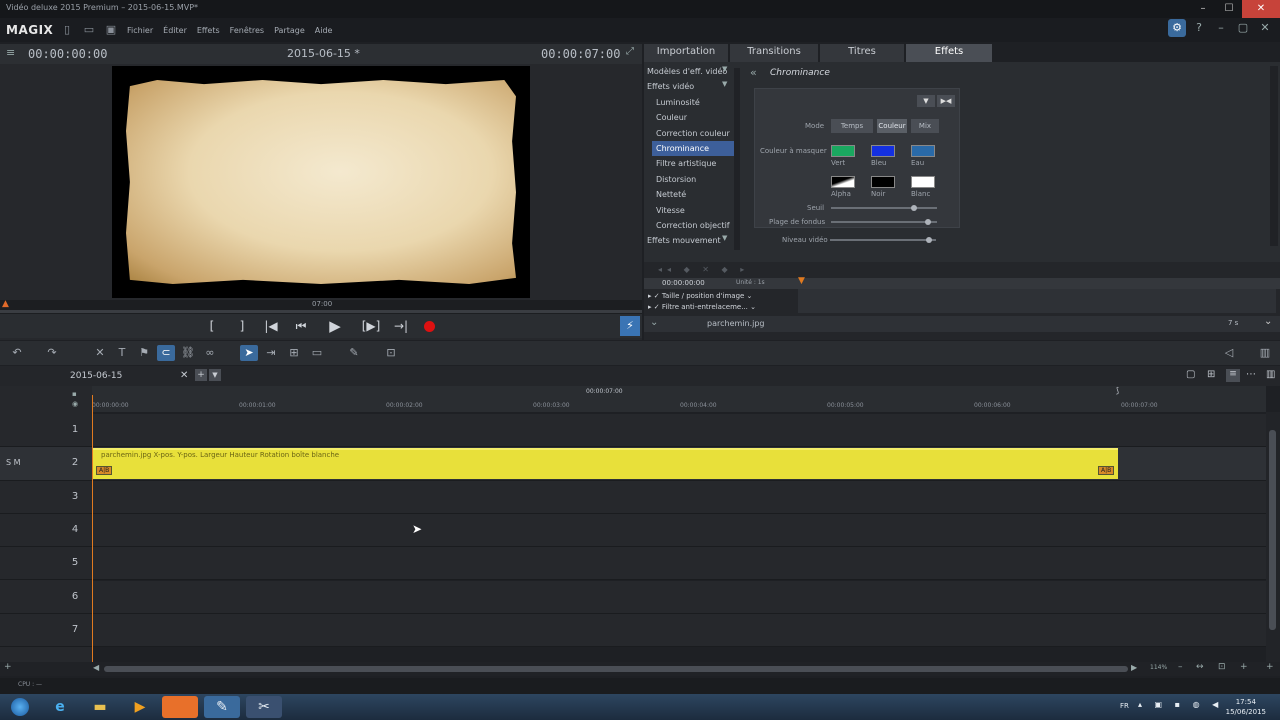 This screenshot has width=1280, height=720. I want to click on new-file-icon: ▯, so click(67, 30).